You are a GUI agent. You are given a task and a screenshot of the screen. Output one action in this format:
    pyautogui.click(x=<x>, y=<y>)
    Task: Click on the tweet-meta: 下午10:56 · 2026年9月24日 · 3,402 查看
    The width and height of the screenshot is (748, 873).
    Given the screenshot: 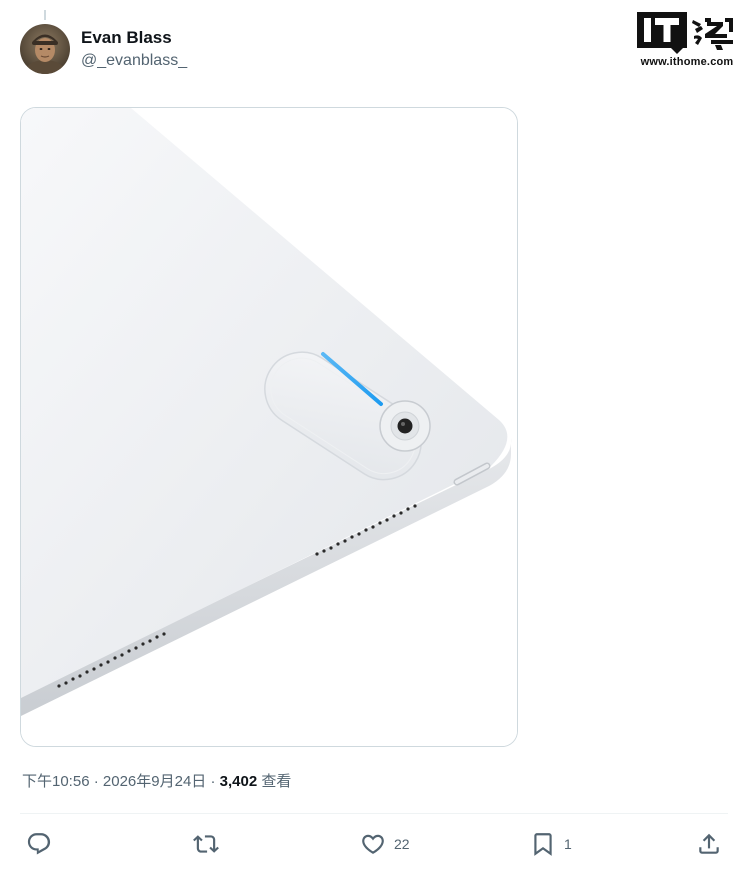 What is the action you would take?
    pyautogui.click(x=156, y=782)
    